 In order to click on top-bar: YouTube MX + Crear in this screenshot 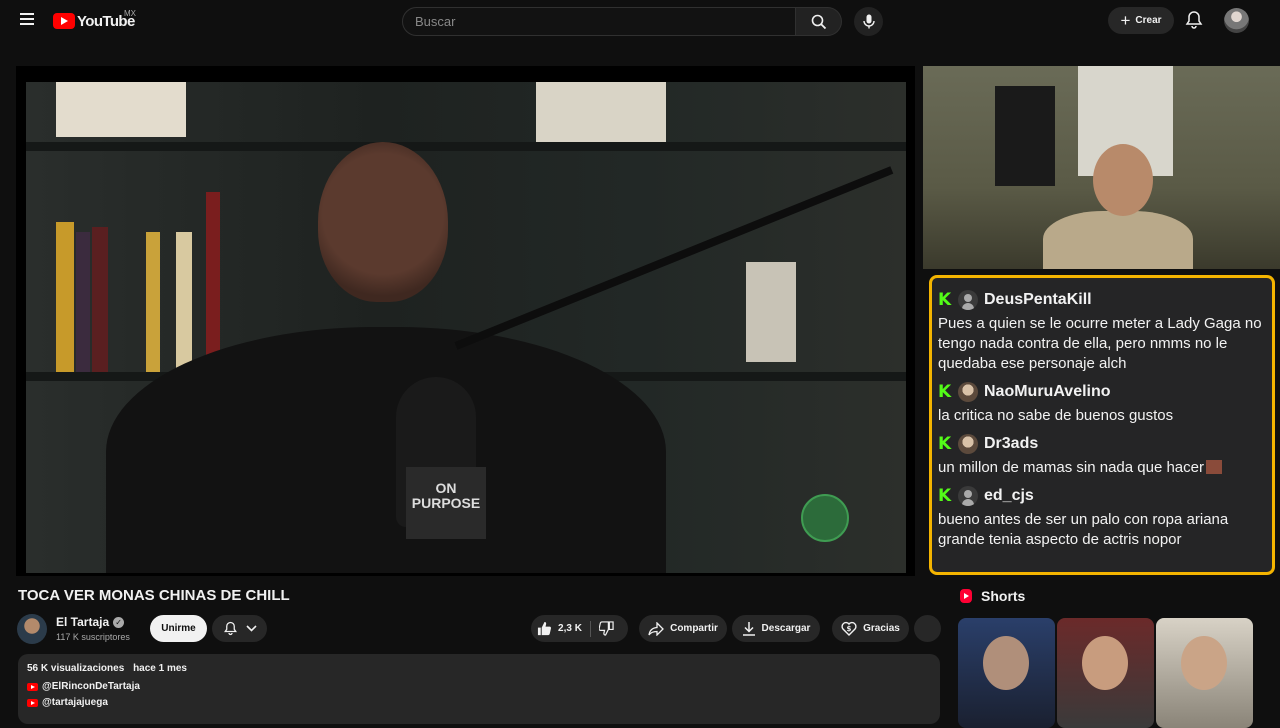, I will do `click(640, 21)`.